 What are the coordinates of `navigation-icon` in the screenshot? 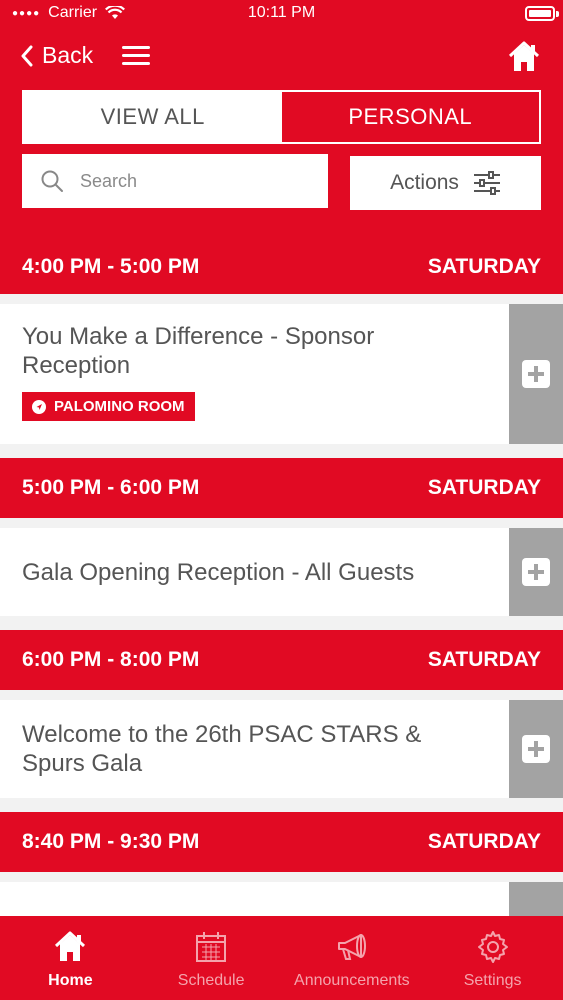 It's located at (39, 406).